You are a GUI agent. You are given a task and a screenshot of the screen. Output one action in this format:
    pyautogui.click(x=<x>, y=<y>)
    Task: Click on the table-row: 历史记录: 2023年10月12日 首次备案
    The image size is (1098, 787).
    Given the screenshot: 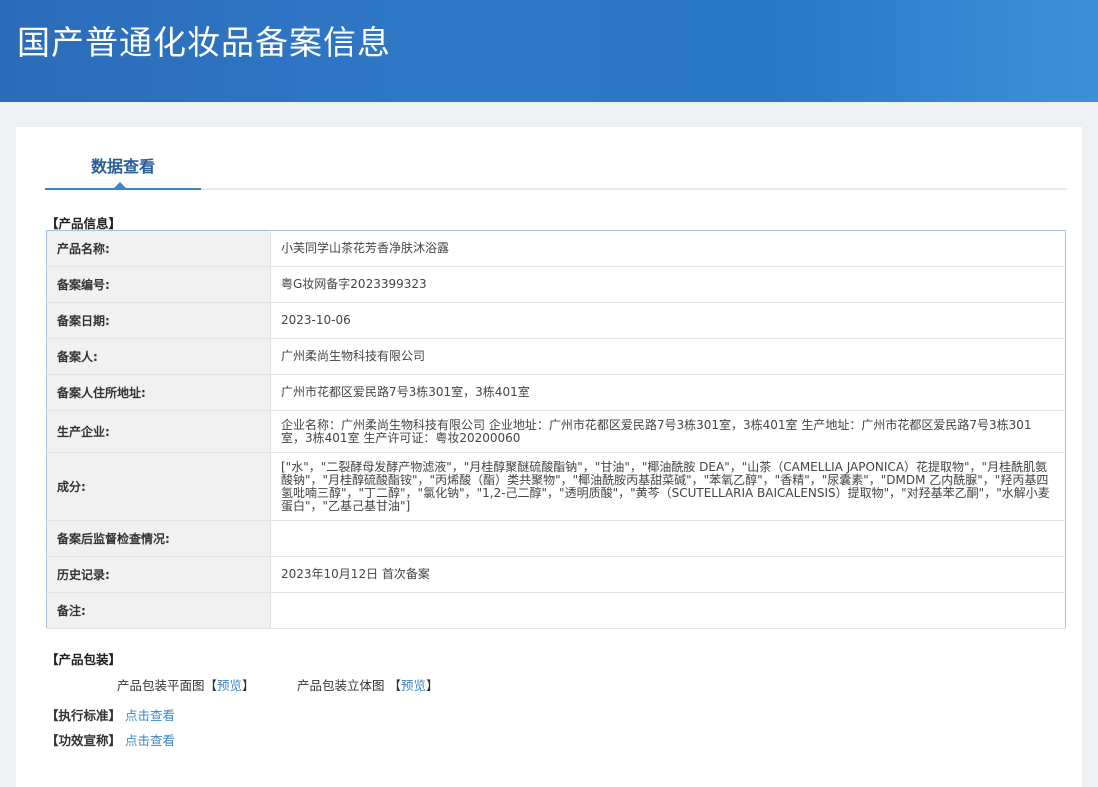 What is the action you would take?
    pyautogui.click(x=556, y=574)
    